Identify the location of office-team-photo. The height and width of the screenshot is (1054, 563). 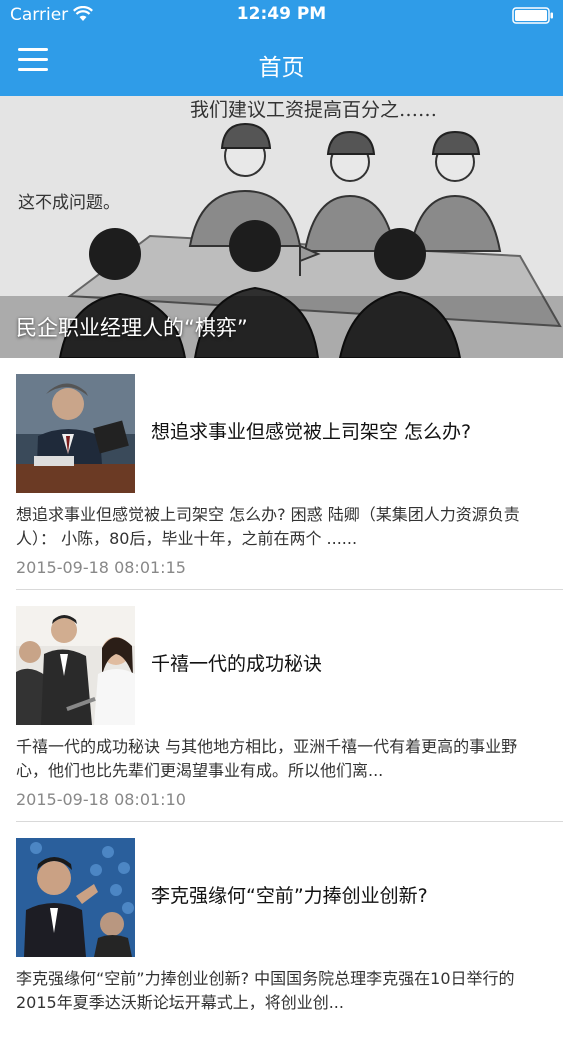
(75, 665).